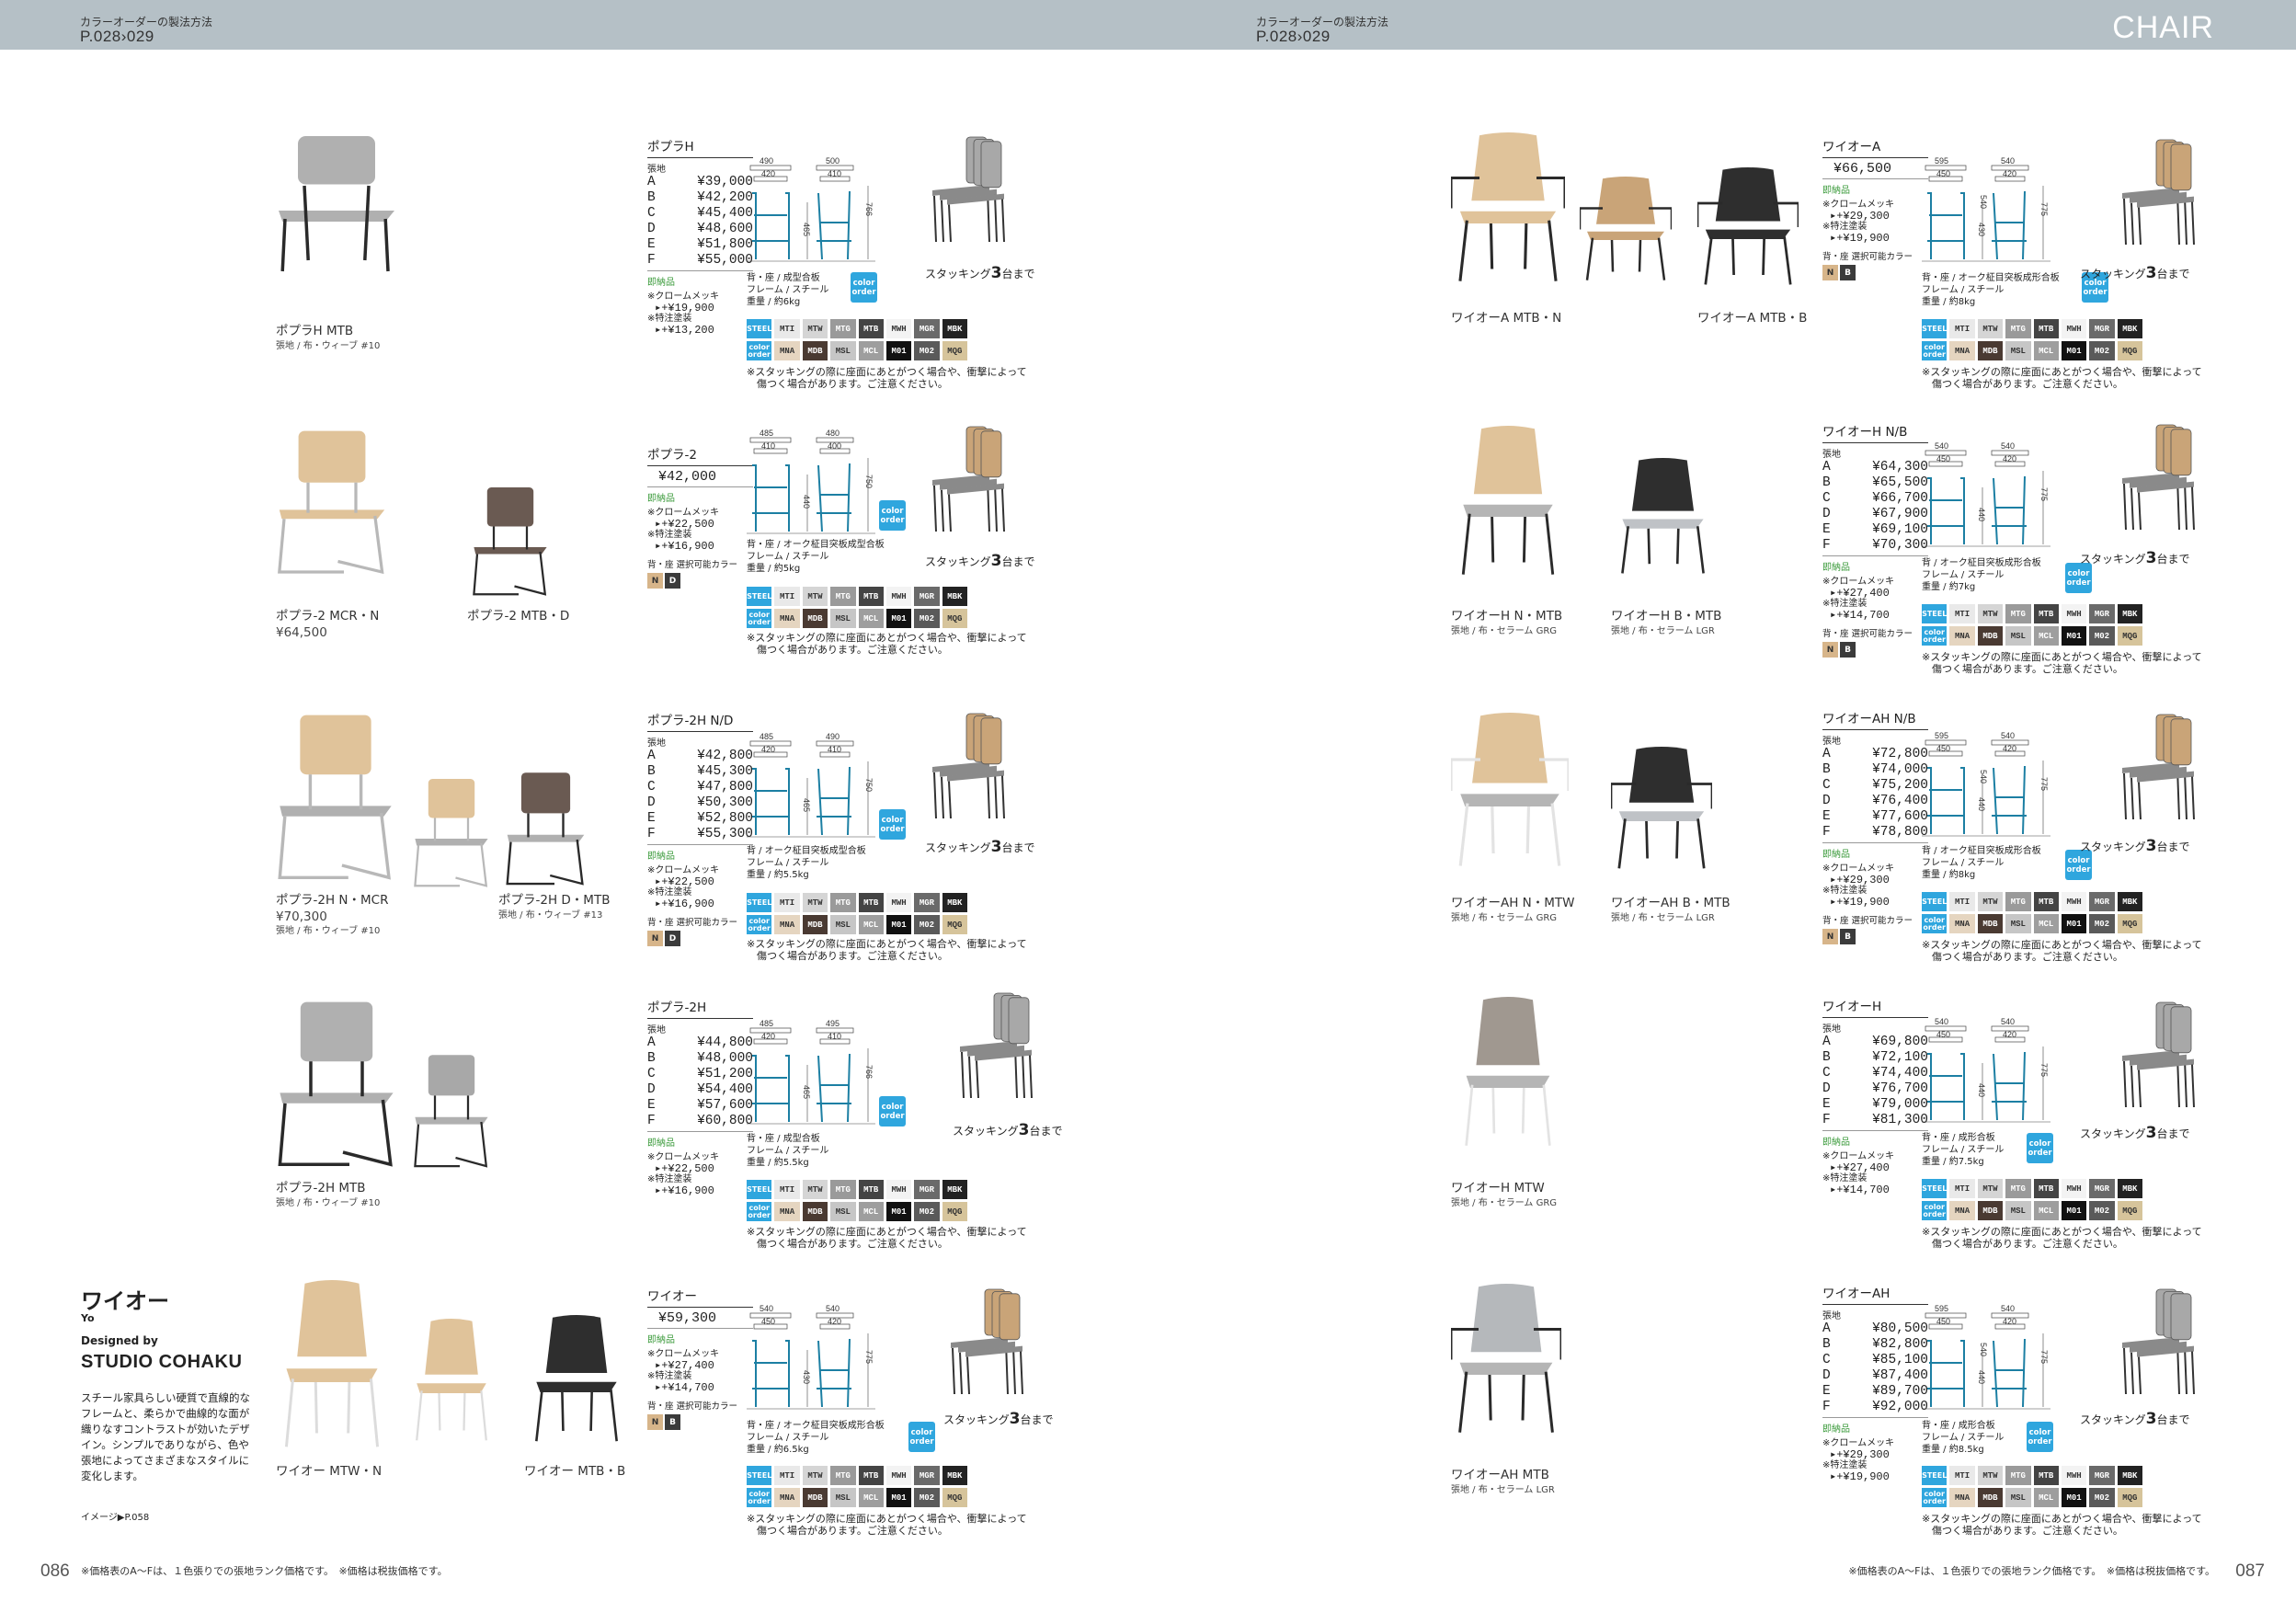 This screenshot has width=2296, height=1624. I want to click on color-order-button-9: color order, so click(2040, 1437).